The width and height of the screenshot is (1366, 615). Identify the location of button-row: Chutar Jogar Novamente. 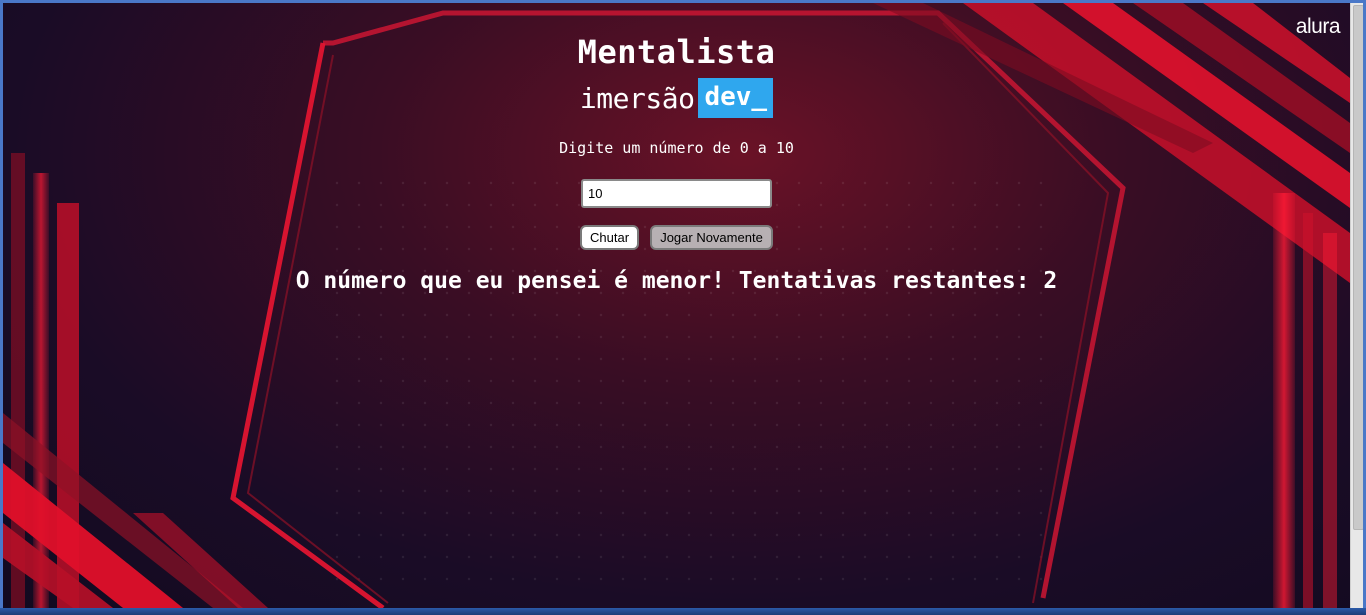
(676, 237).